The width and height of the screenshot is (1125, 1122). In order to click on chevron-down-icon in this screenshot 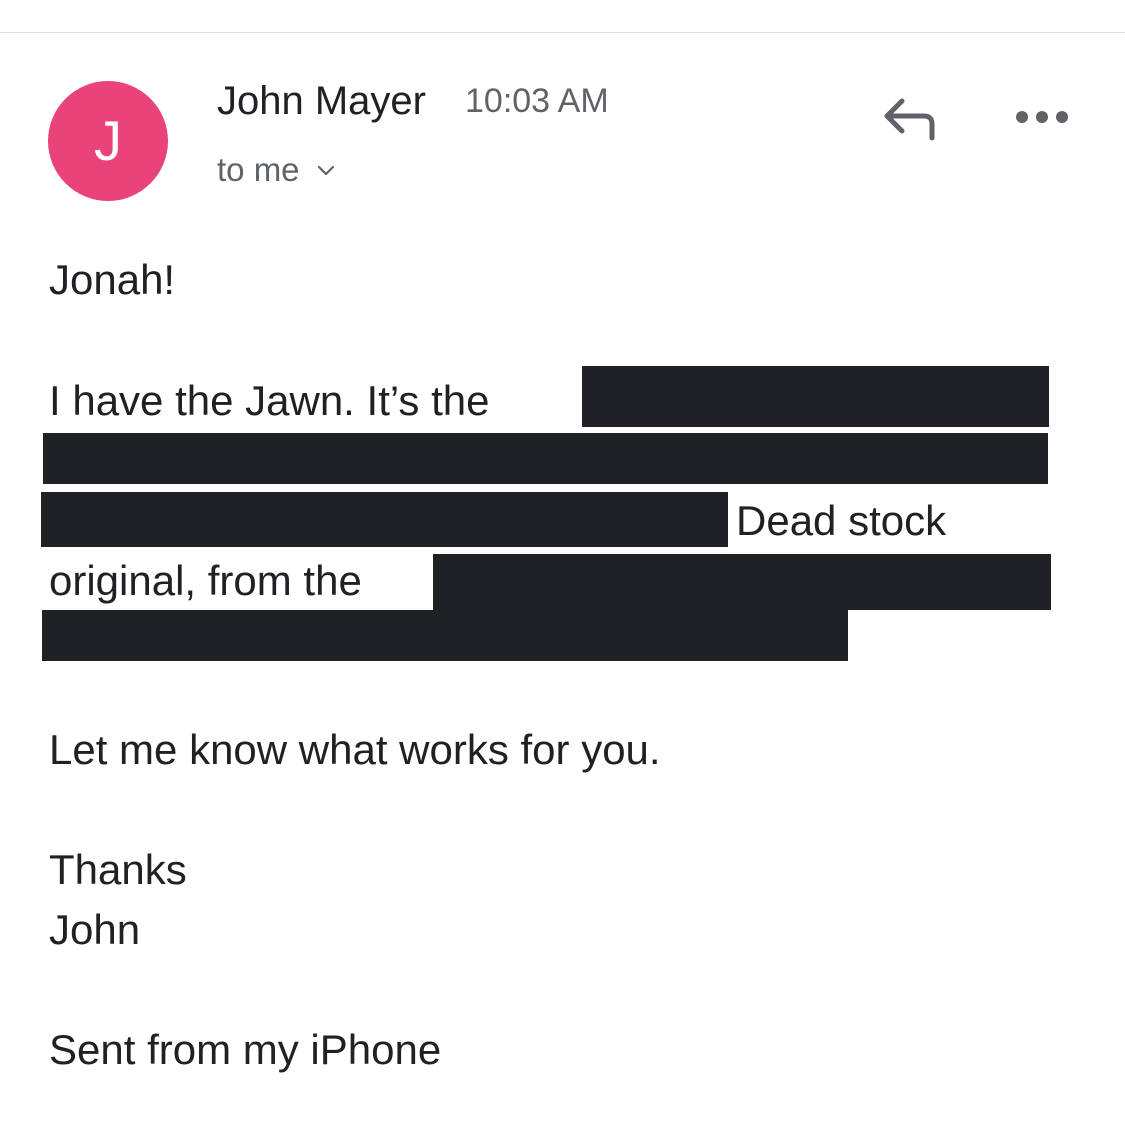, I will do `click(325, 170)`.